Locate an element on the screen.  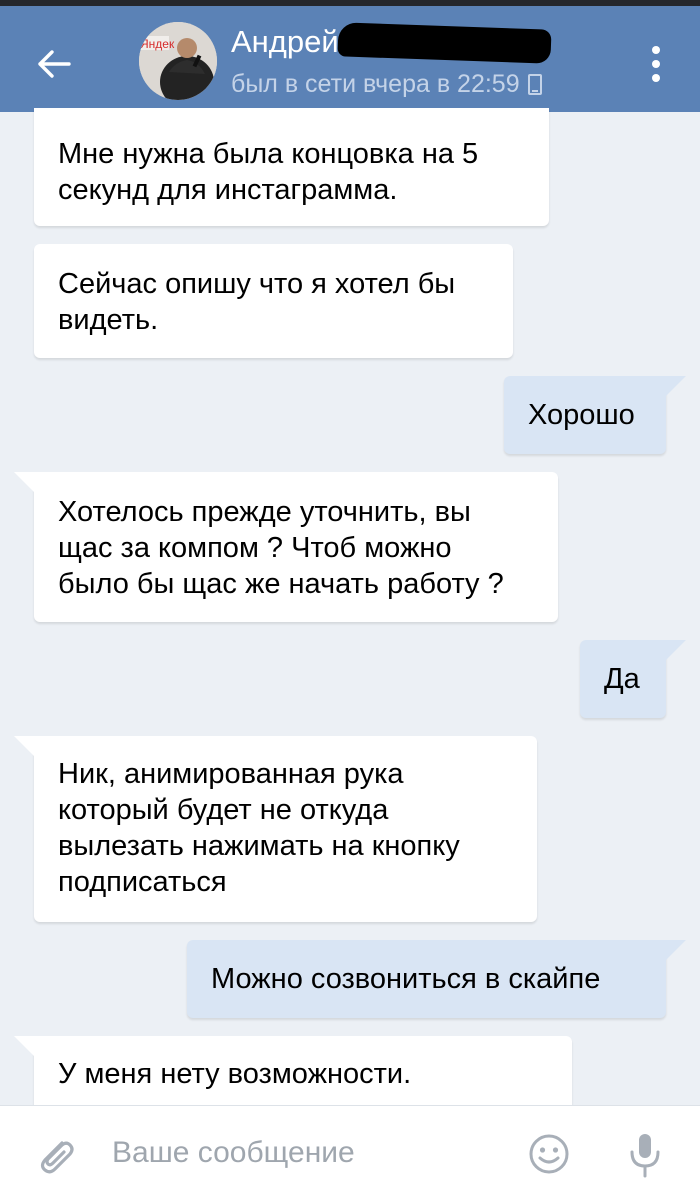
message-text: Можно созвониться в скайпе is located at coordinates (406, 979).